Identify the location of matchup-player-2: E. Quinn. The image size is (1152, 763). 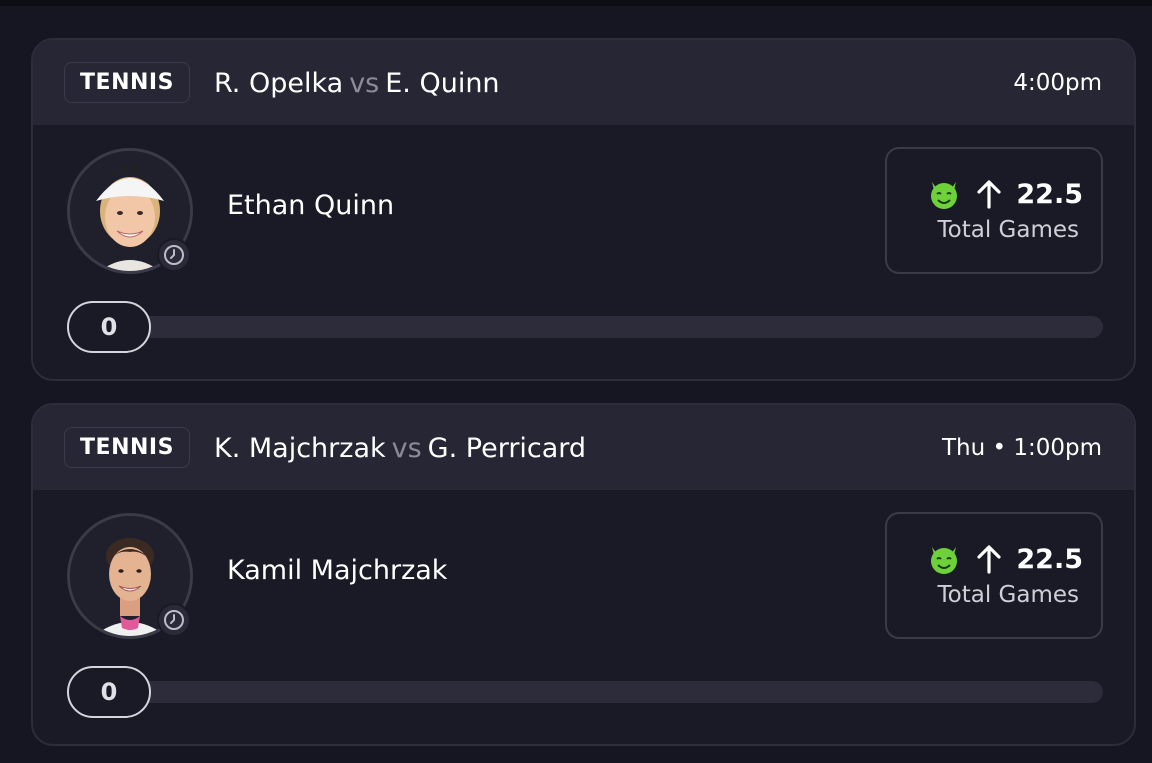
(442, 83).